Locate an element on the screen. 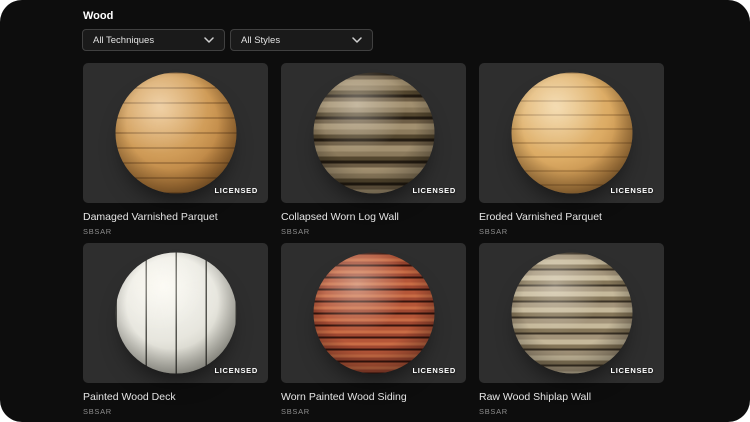 Image resolution: width=750 pixels, height=422 pixels. material-card: LICENSED Collapsed Worn Log Wall SBSAR is located at coordinates (373, 153).